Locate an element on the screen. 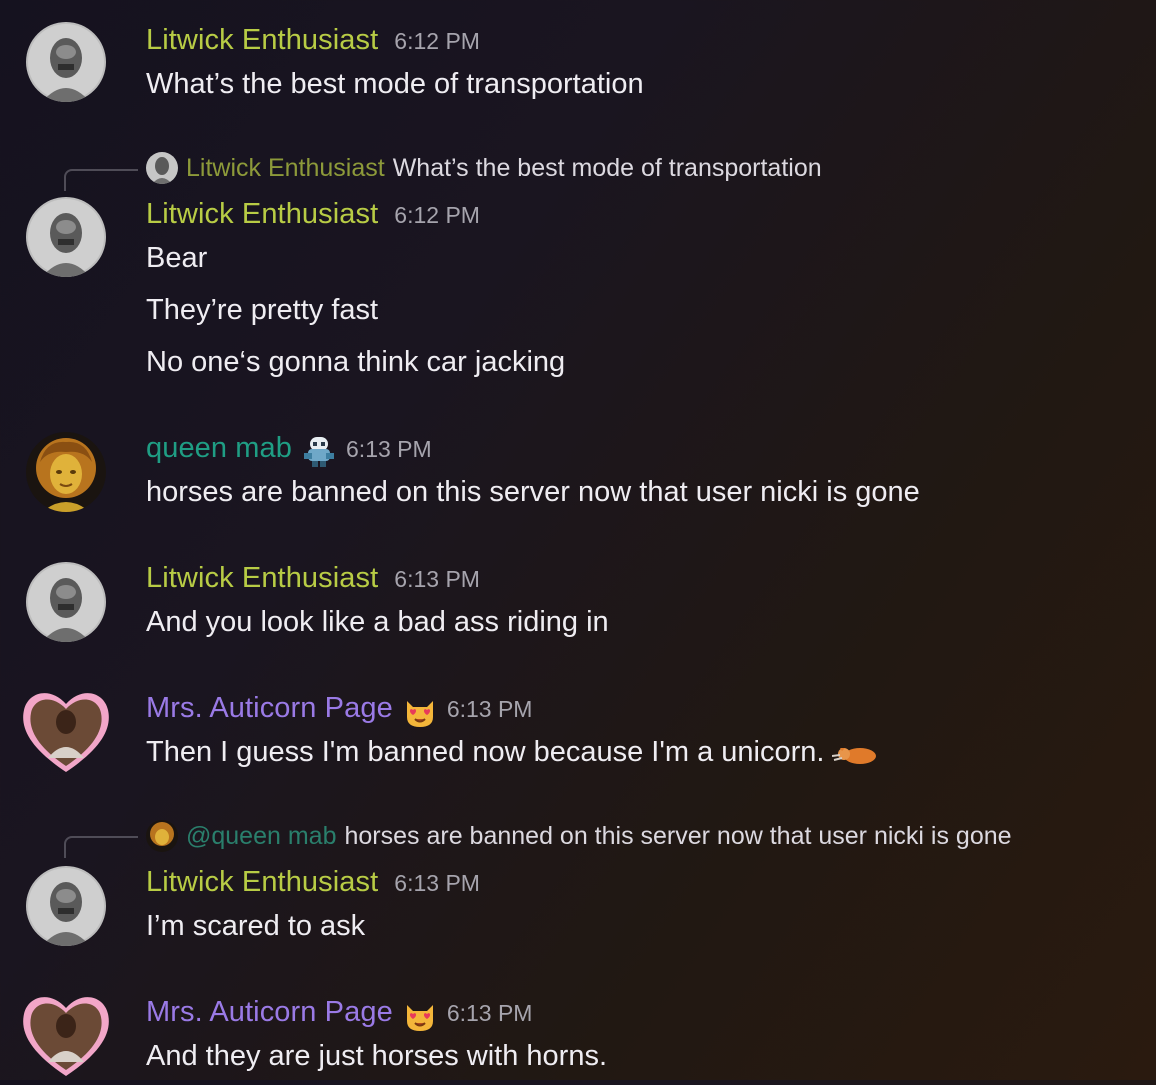  message-text: No one‘s gonna think car jacking is located at coordinates (356, 362).